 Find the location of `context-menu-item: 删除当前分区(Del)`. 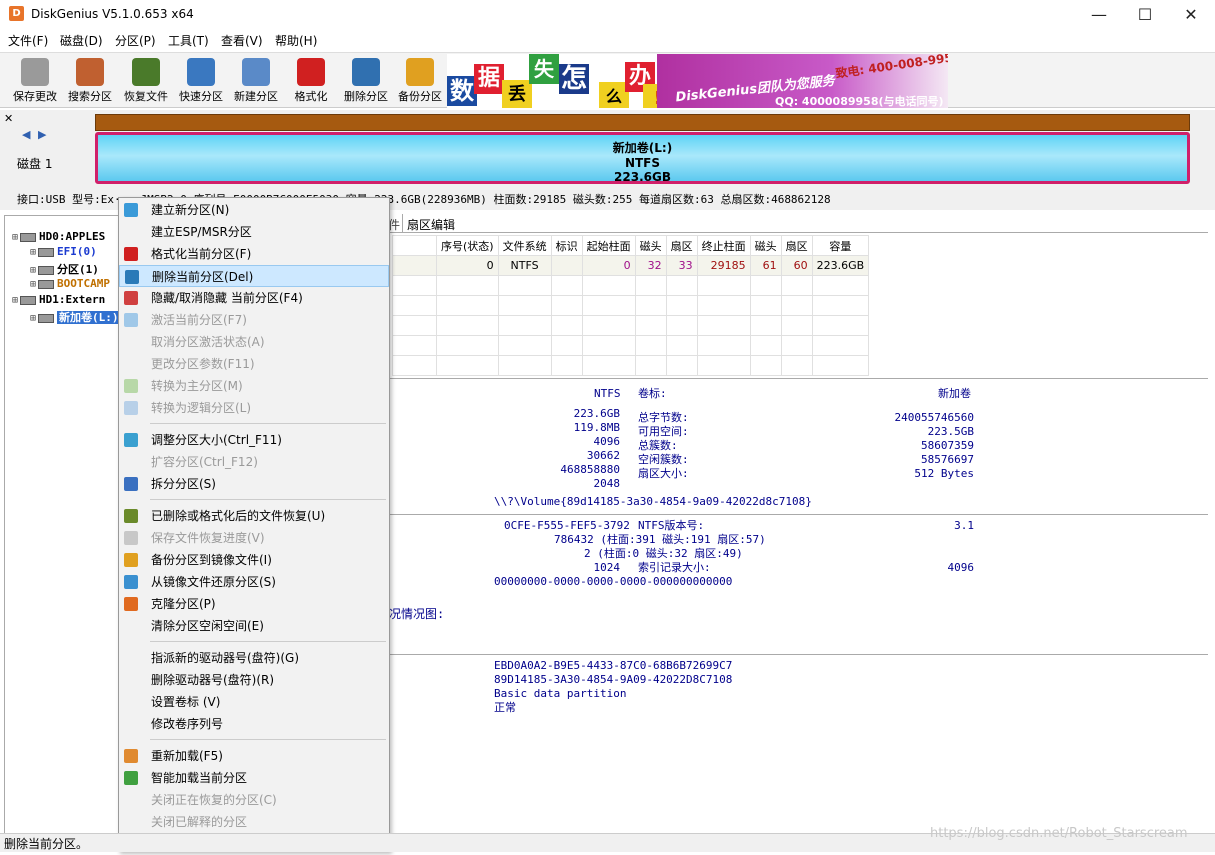

context-menu-item: 删除当前分区(Del) is located at coordinates (254, 276).